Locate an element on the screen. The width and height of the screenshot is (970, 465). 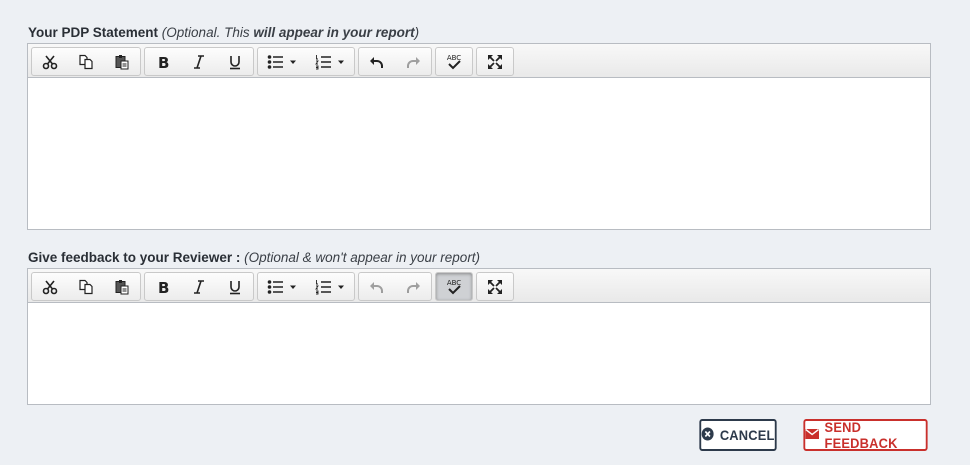
cancel-button: CANCEL is located at coordinates (738, 435).